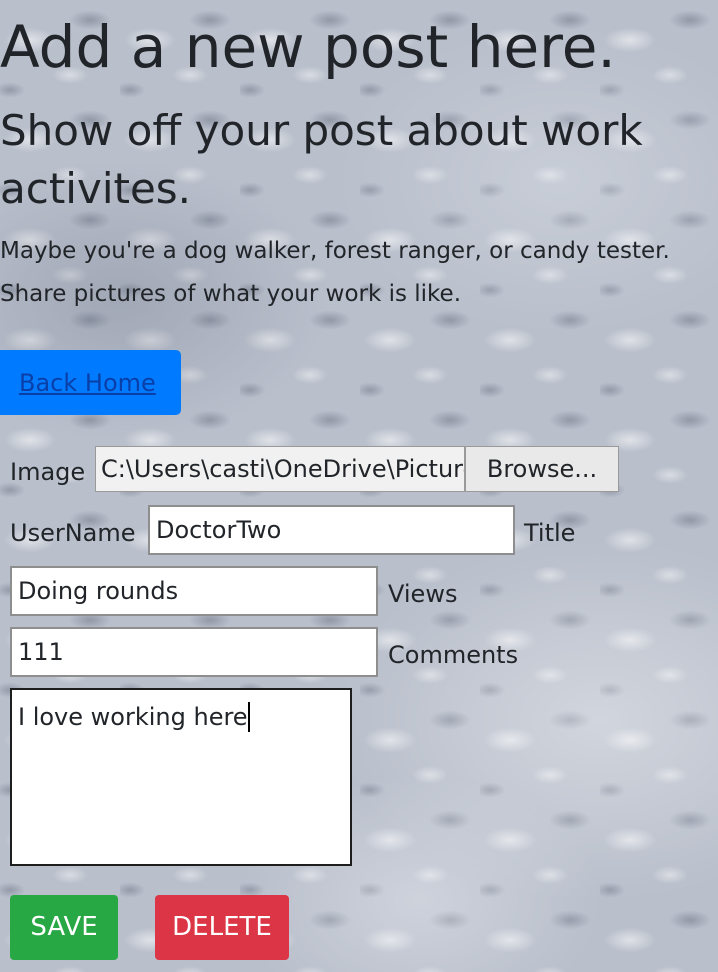 The image size is (718, 972). What do you see at coordinates (248, 717) in the screenshot?
I see `text-cursor` at bounding box center [248, 717].